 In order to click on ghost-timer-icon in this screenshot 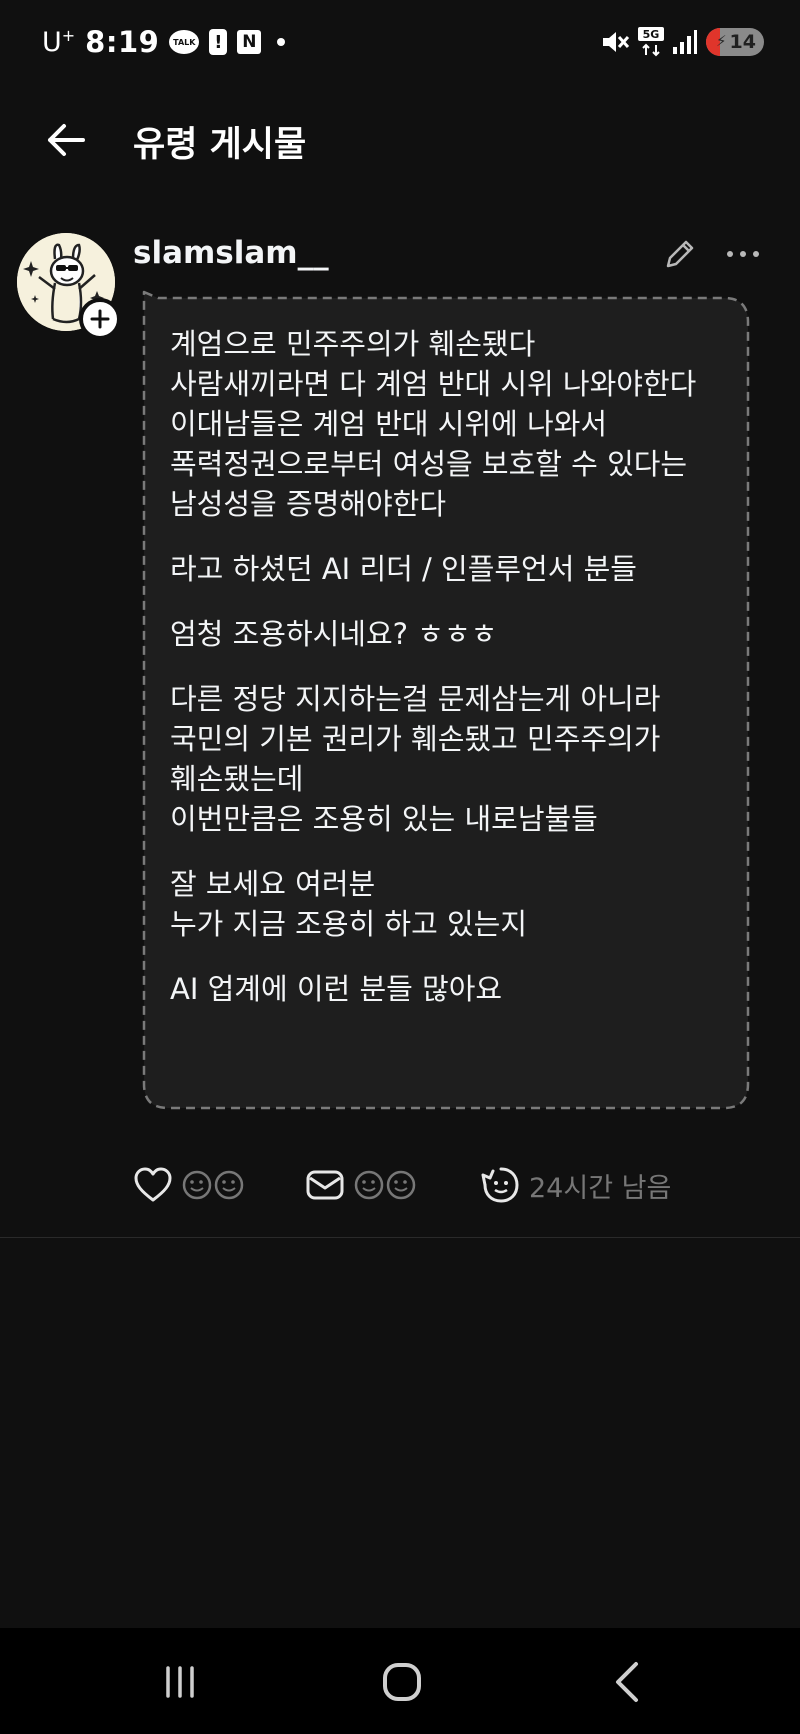, I will do `click(500, 1185)`.